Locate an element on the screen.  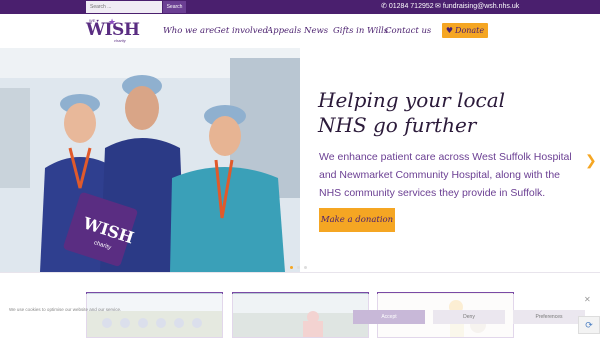
make-donation-button: Make a donation is located at coordinates (357, 220).